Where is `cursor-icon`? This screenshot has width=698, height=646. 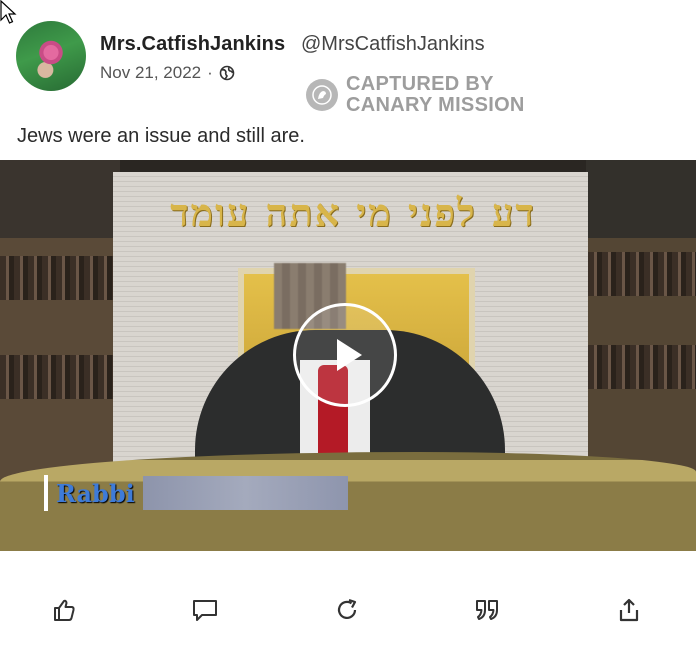
cursor-icon is located at coordinates (8, 12).